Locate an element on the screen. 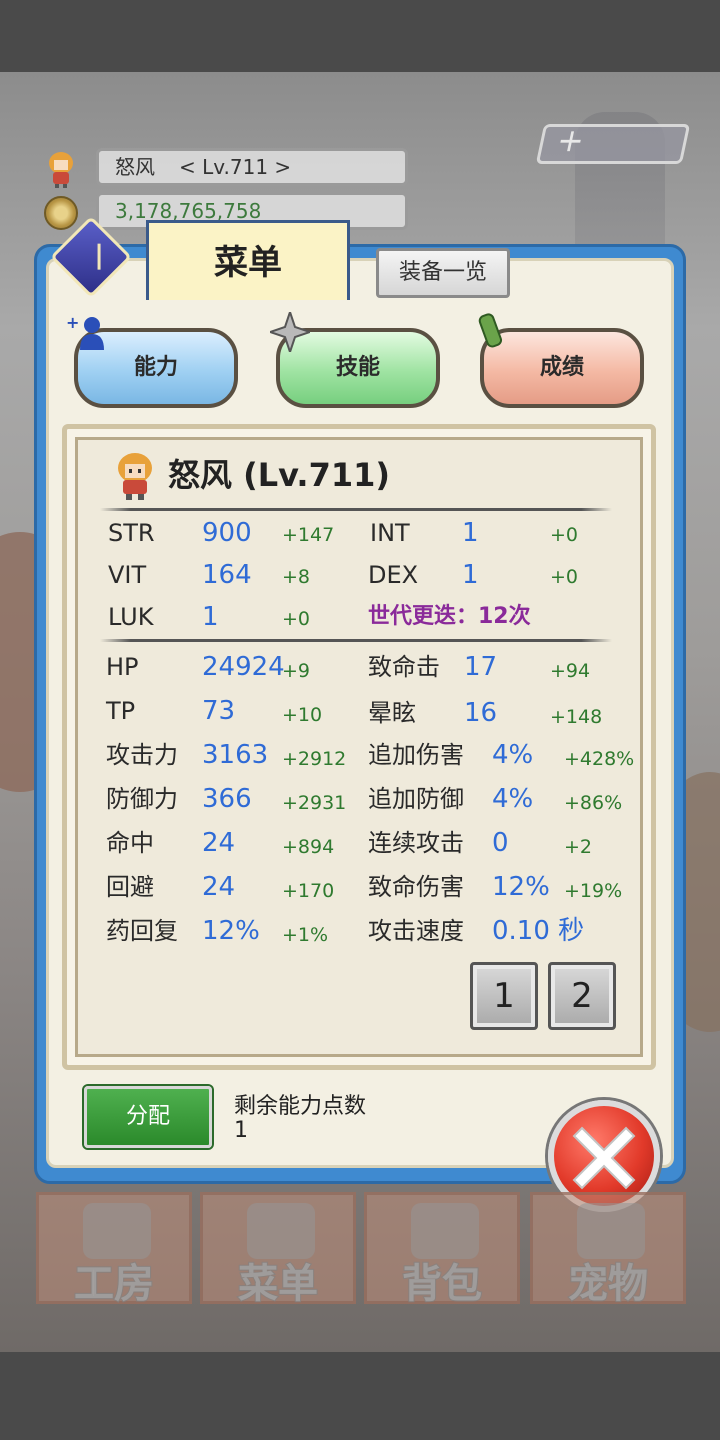 The width and height of the screenshot is (720, 1440). stat-bonus-dex: +0 is located at coordinates (564, 577).